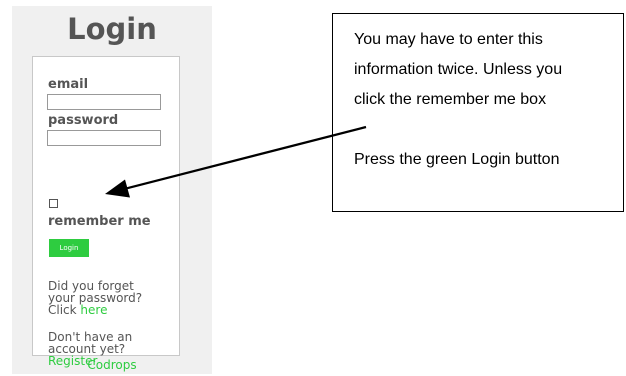 The height and width of the screenshot is (376, 626). I want to click on forgot-click-text: Click, so click(62, 310).